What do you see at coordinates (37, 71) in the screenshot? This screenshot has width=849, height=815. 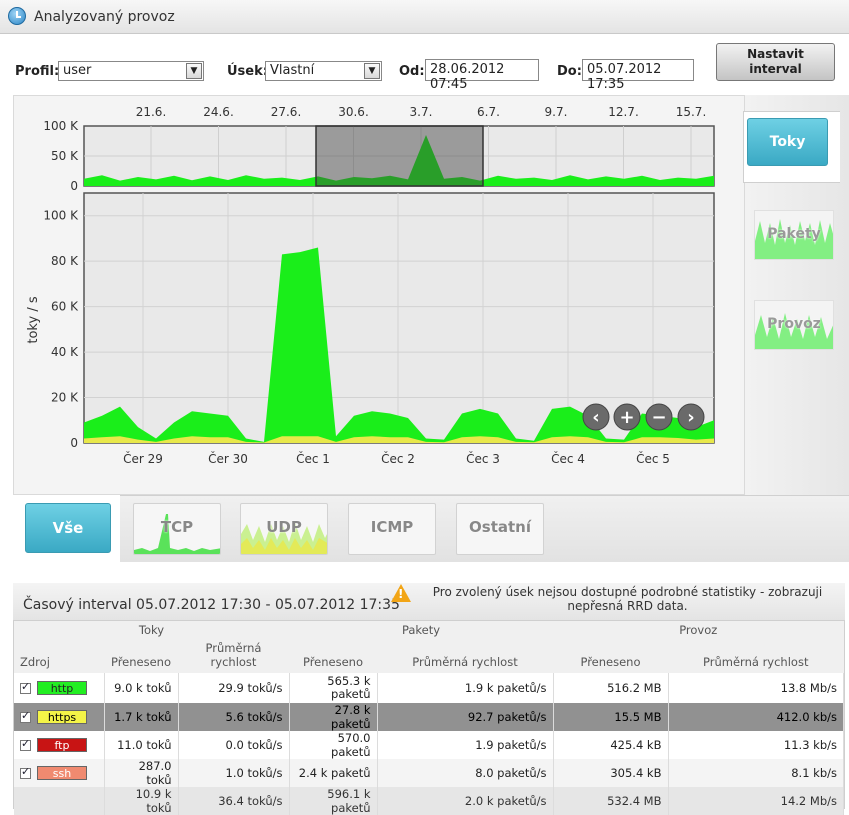 I see `profil-label: Profil:` at bounding box center [37, 71].